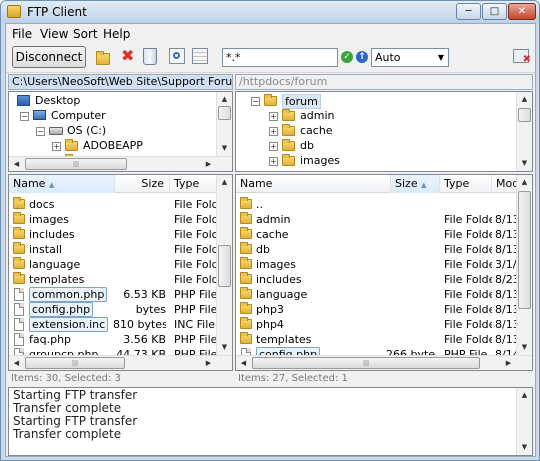 This screenshot has width=540, height=461. Describe the element at coordinates (338, 116) in the screenshot. I see `remote-tree-item: + admin` at that location.